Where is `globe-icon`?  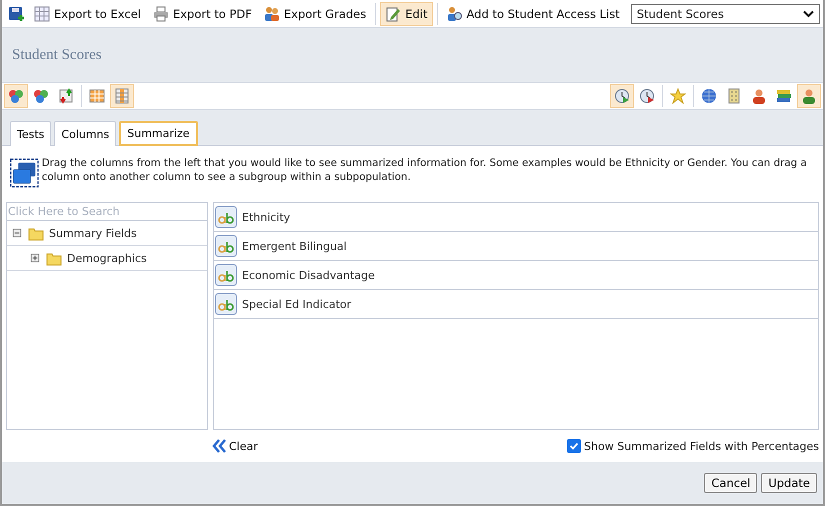 globe-icon is located at coordinates (709, 96).